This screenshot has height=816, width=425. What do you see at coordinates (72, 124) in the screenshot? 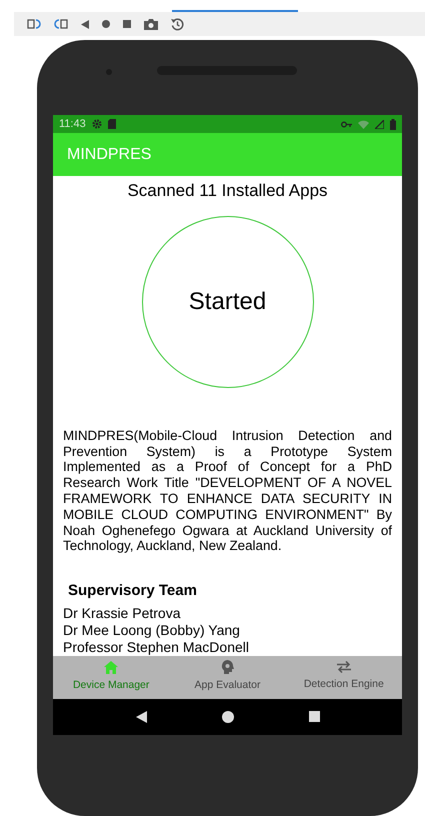
I see `status-time: 11:43` at bounding box center [72, 124].